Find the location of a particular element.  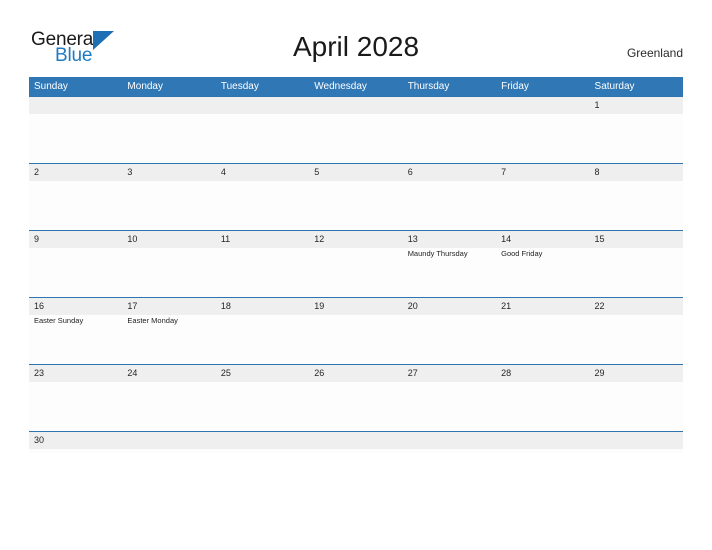

calendar-holiday-label: Maundy Thursday is located at coordinates (437, 253).